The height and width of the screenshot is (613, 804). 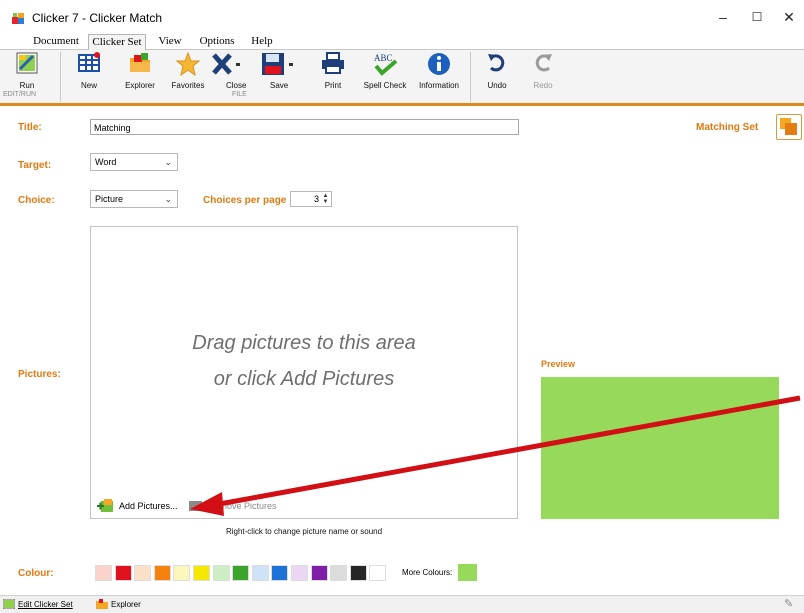 I want to click on tab-view: View, so click(x=170, y=41).